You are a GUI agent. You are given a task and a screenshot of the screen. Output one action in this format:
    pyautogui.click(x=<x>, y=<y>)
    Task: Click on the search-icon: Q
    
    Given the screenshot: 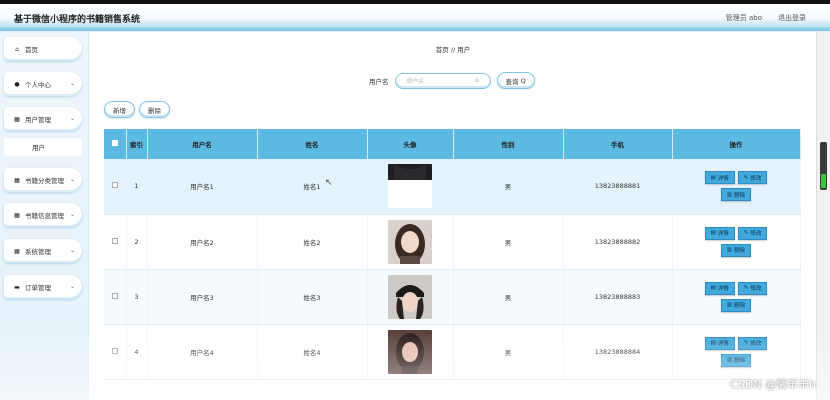 What is the action you would take?
    pyautogui.click(x=522, y=80)
    